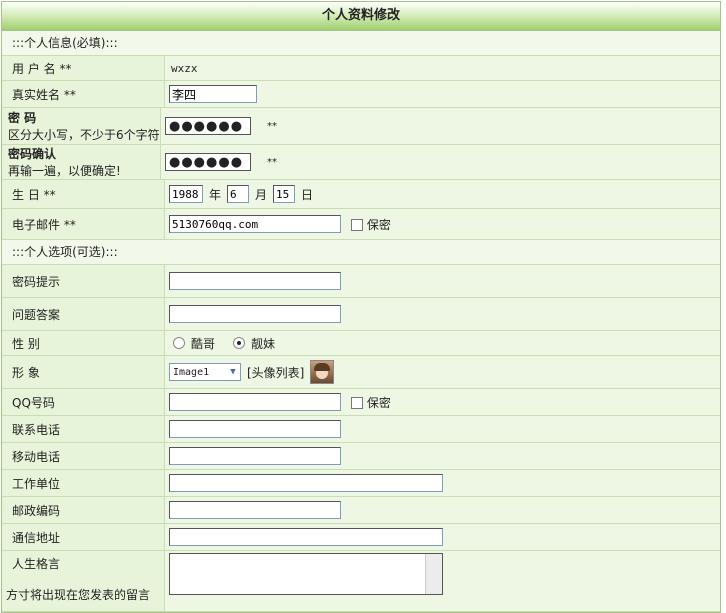  Describe the element at coordinates (361, 43) in the screenshot. I see `section-required: :::个人信息(必填):::` at that location.